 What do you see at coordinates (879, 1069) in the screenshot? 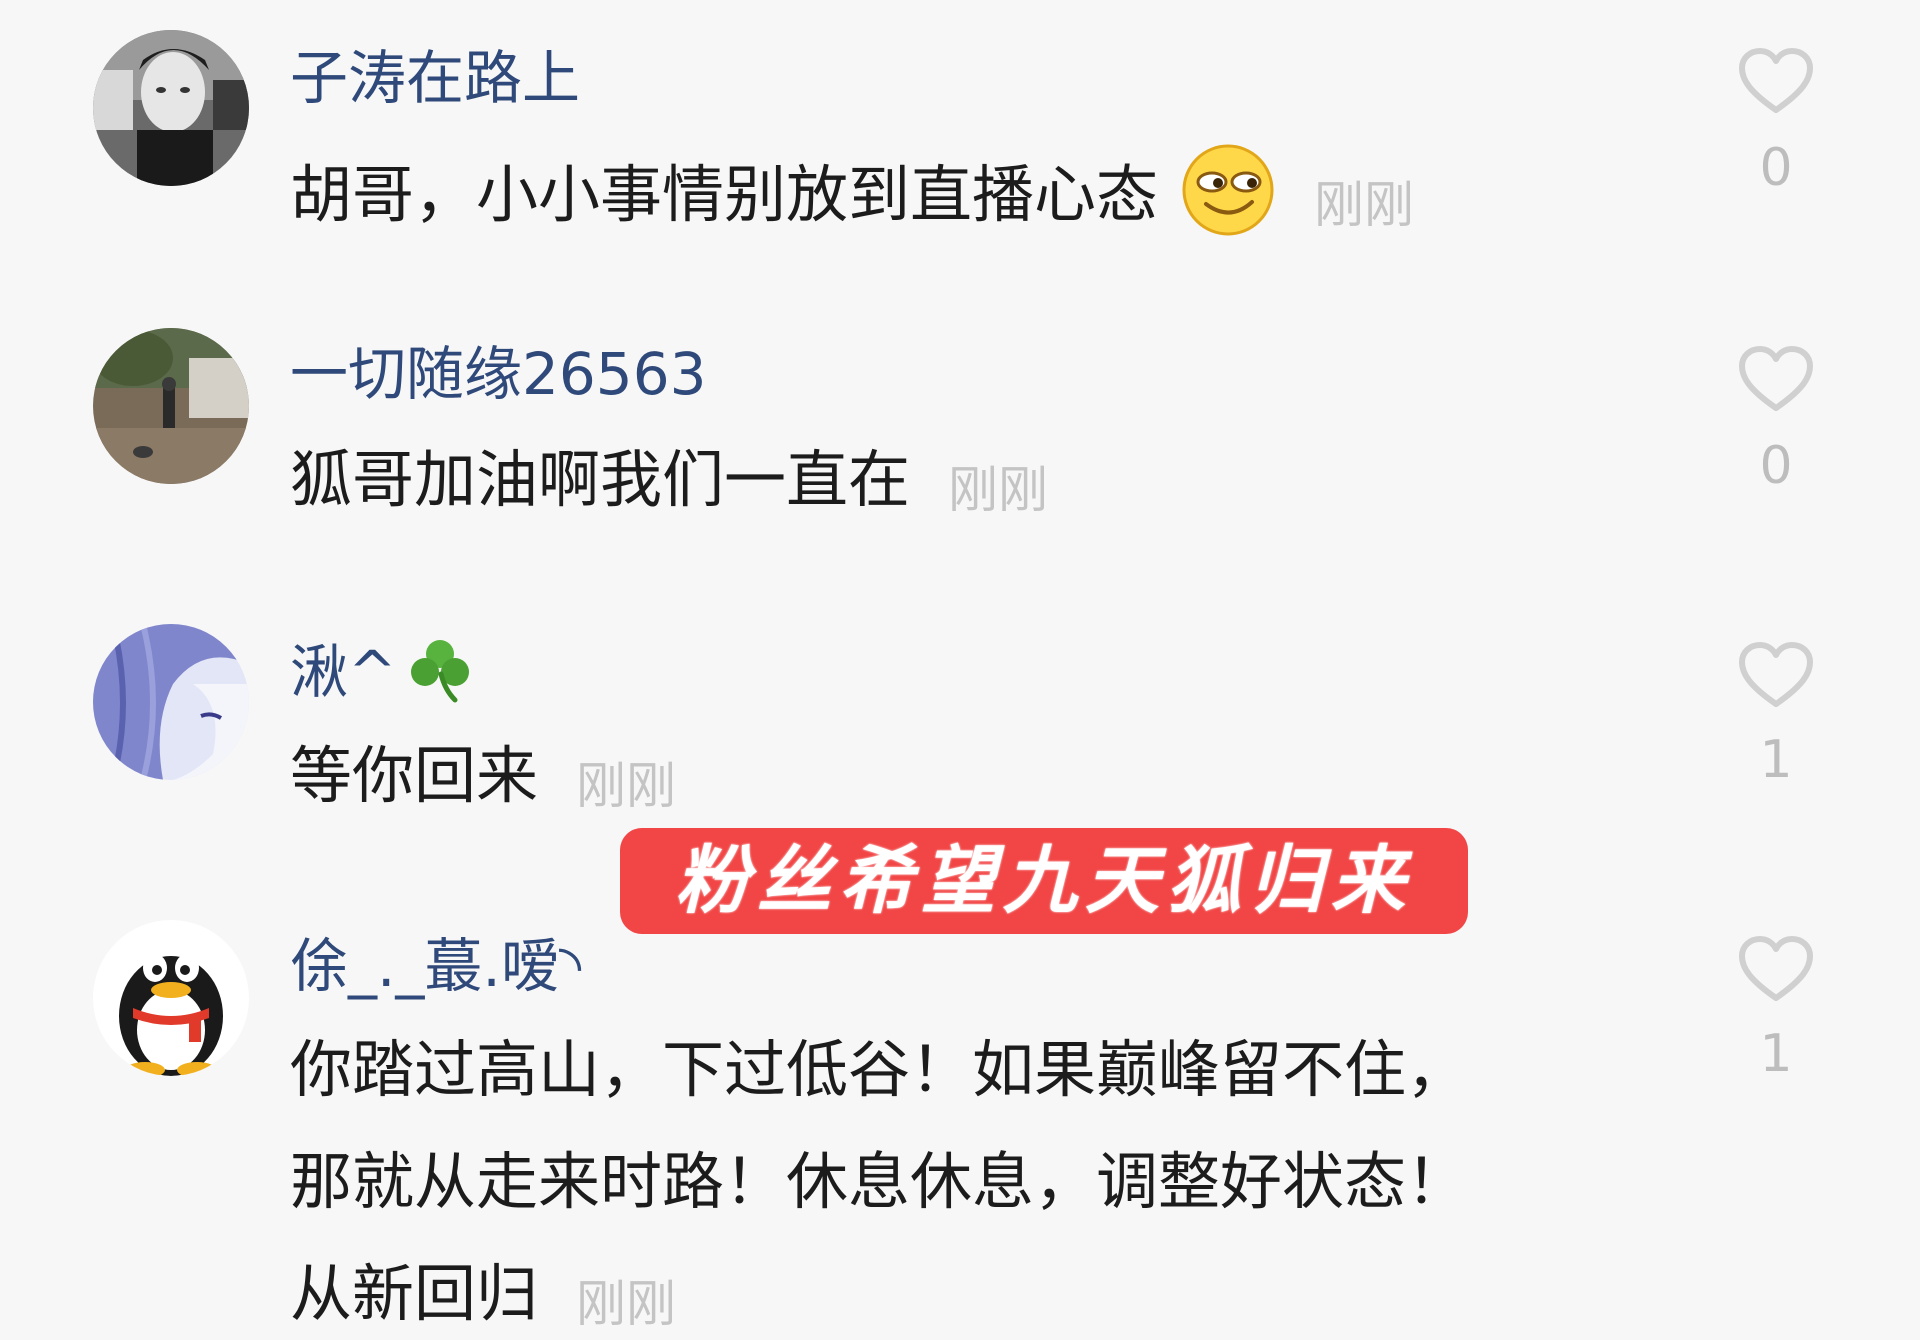
I see `comment-text-line: 你踏过高山，下过低谷！如果巅峰留不住，` at bounding box center [879, 1069].